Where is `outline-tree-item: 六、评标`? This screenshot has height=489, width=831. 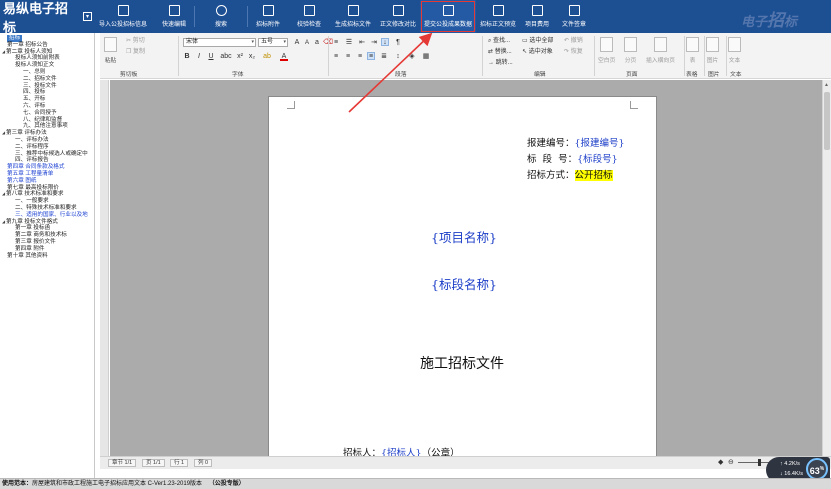 outline-tree-item: 六、评标 is located at coordinates (48, 106).